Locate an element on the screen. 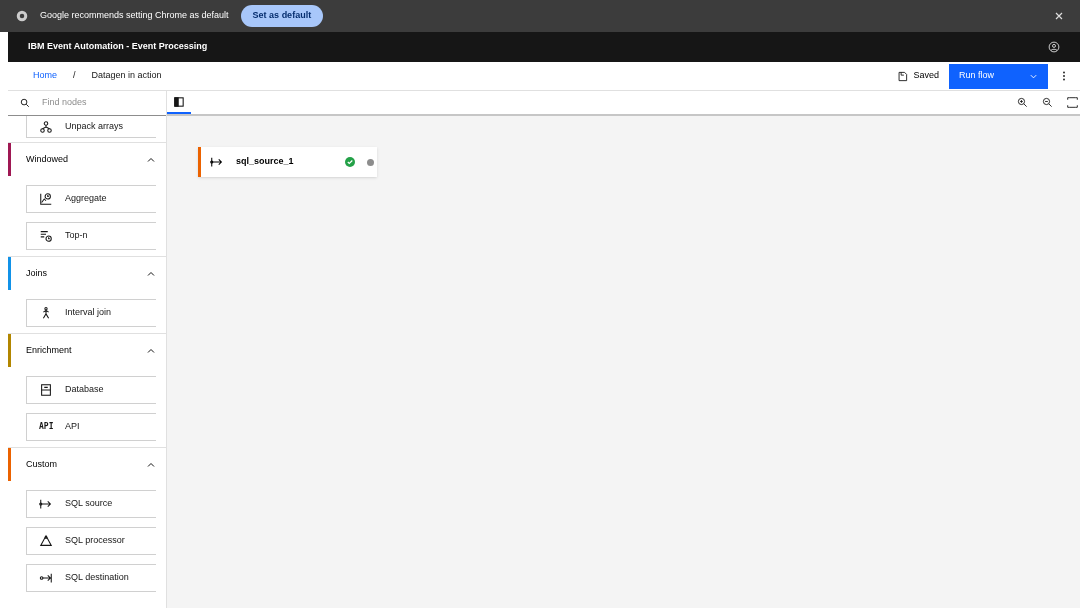 The width and height of the screenshot is (1080, 608). node-palette-item: Aggregate is located at coordinates (91, 199).